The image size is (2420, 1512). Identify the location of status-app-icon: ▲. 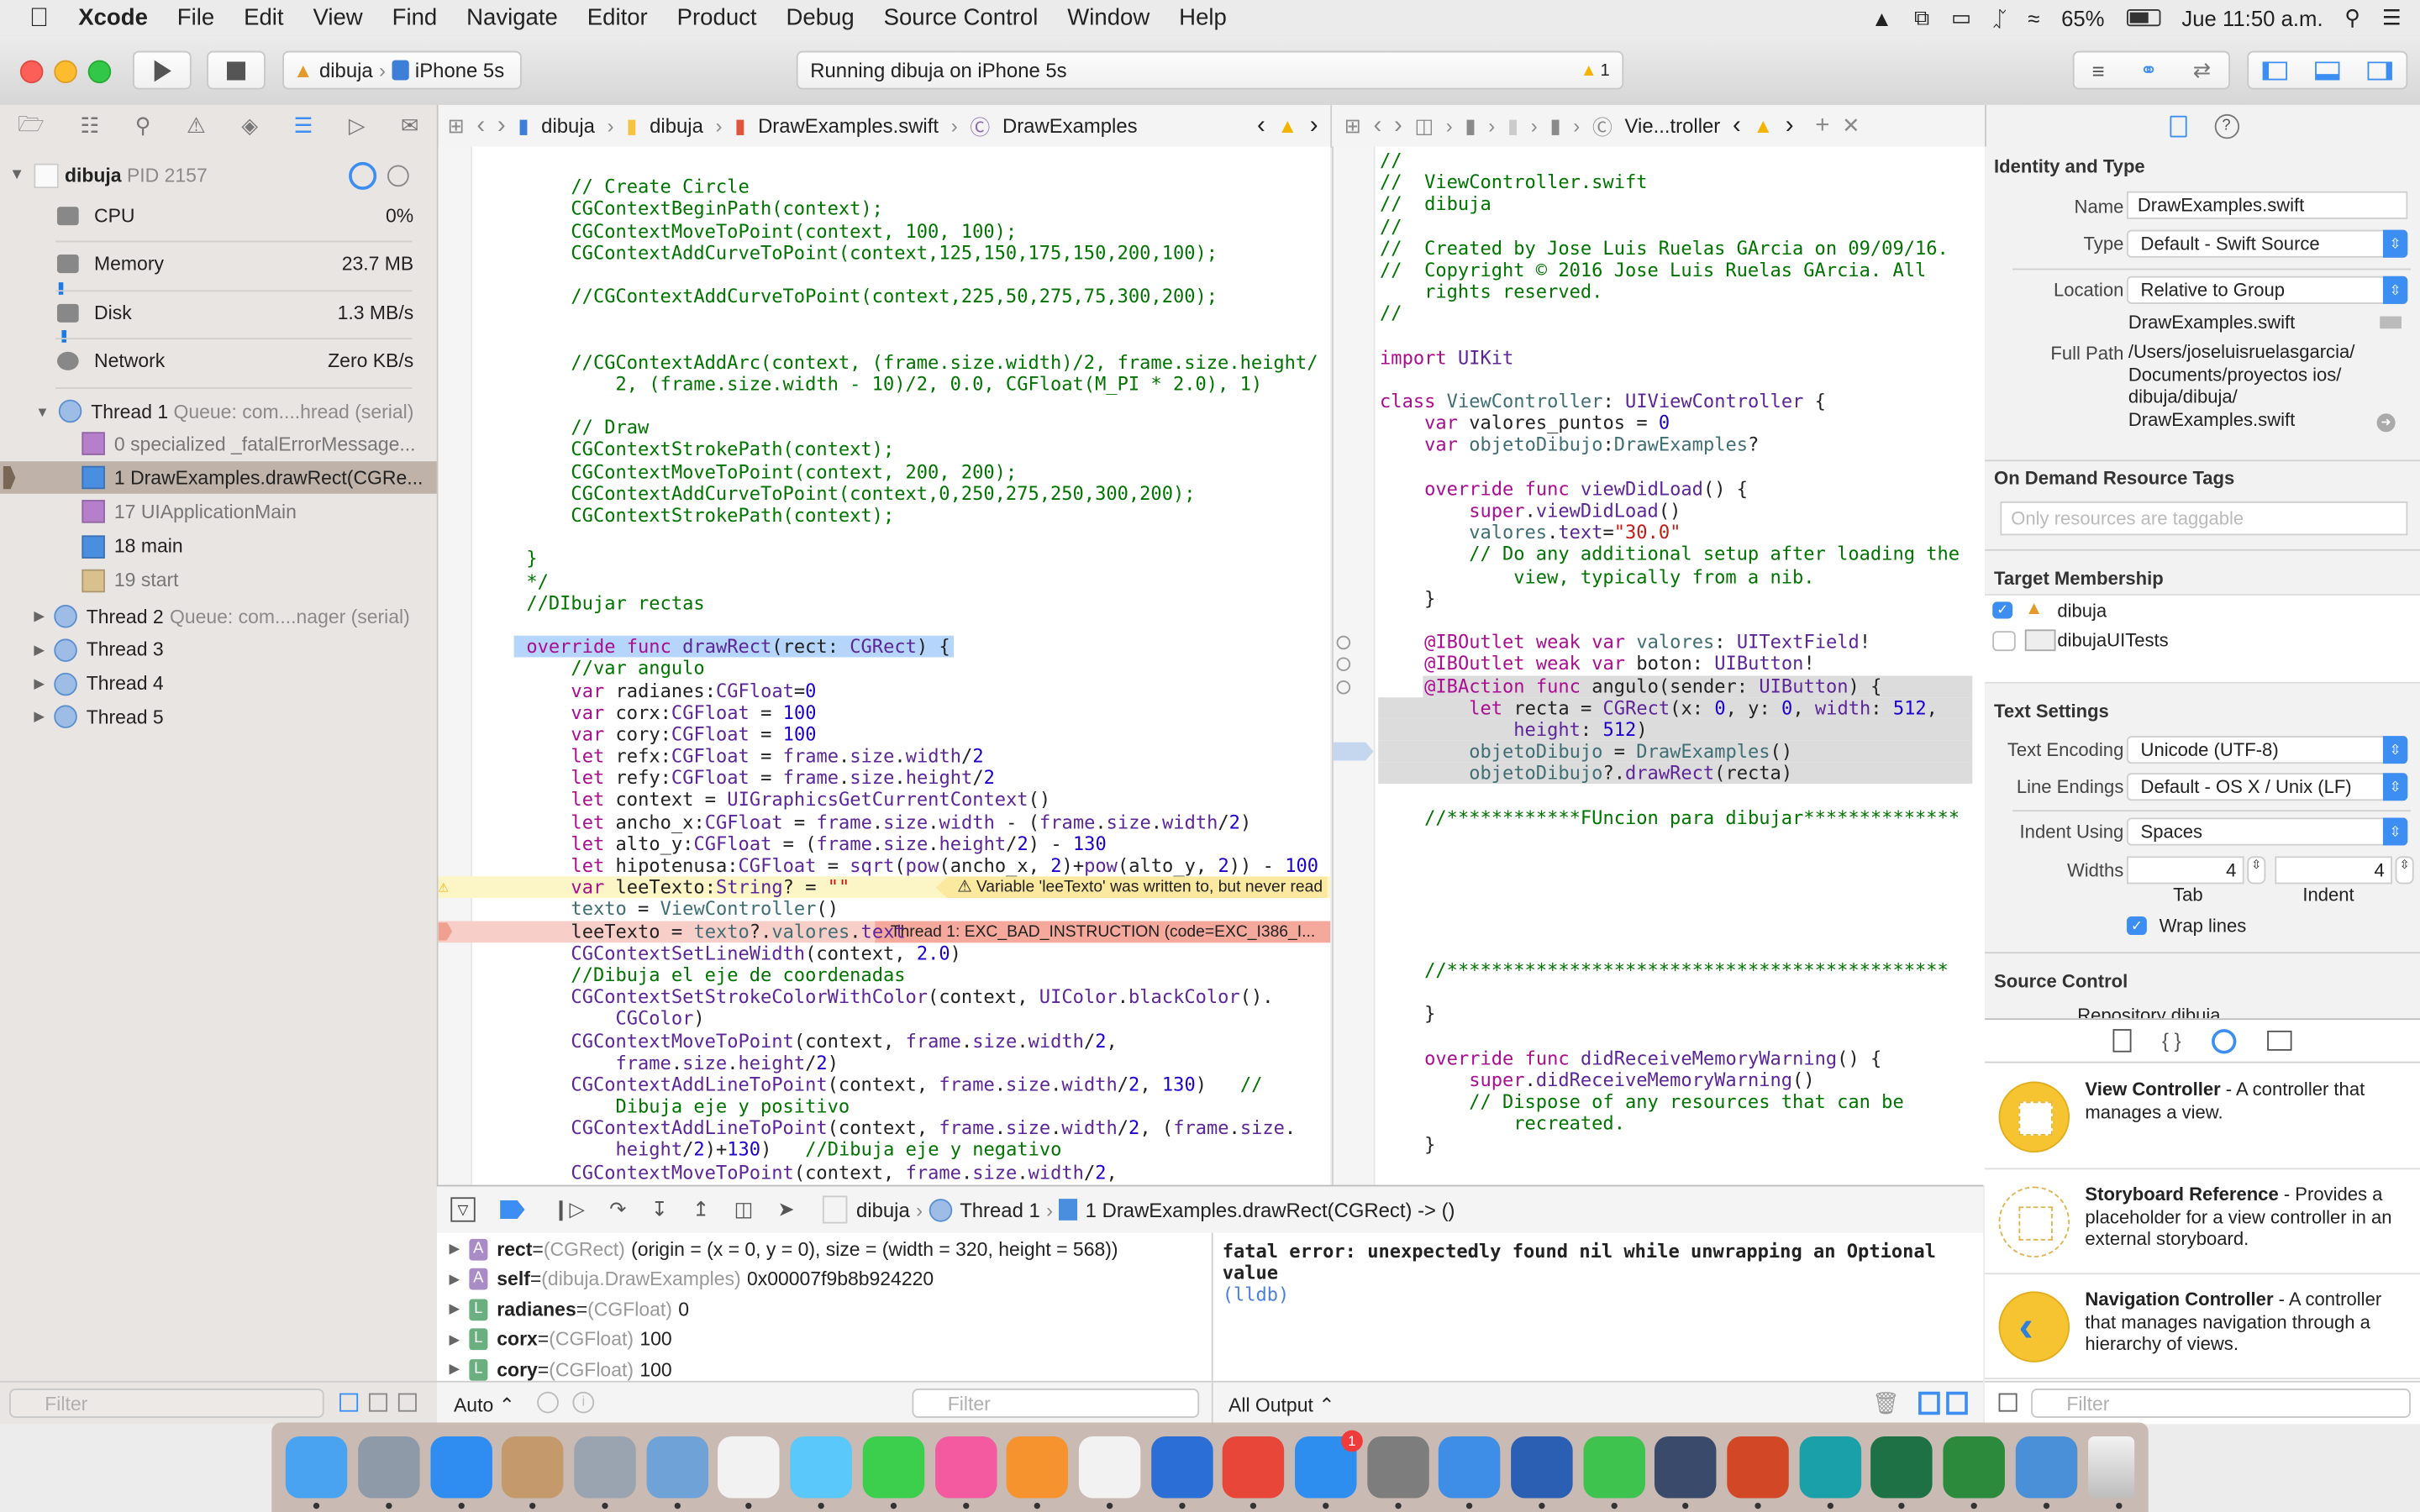
(1881, 17).